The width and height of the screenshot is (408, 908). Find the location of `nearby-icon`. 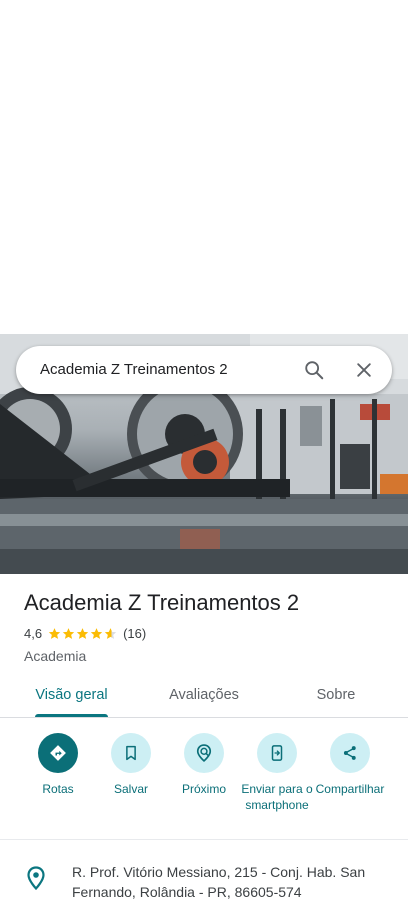

nearby-icon is located at coordinates (204, 753).